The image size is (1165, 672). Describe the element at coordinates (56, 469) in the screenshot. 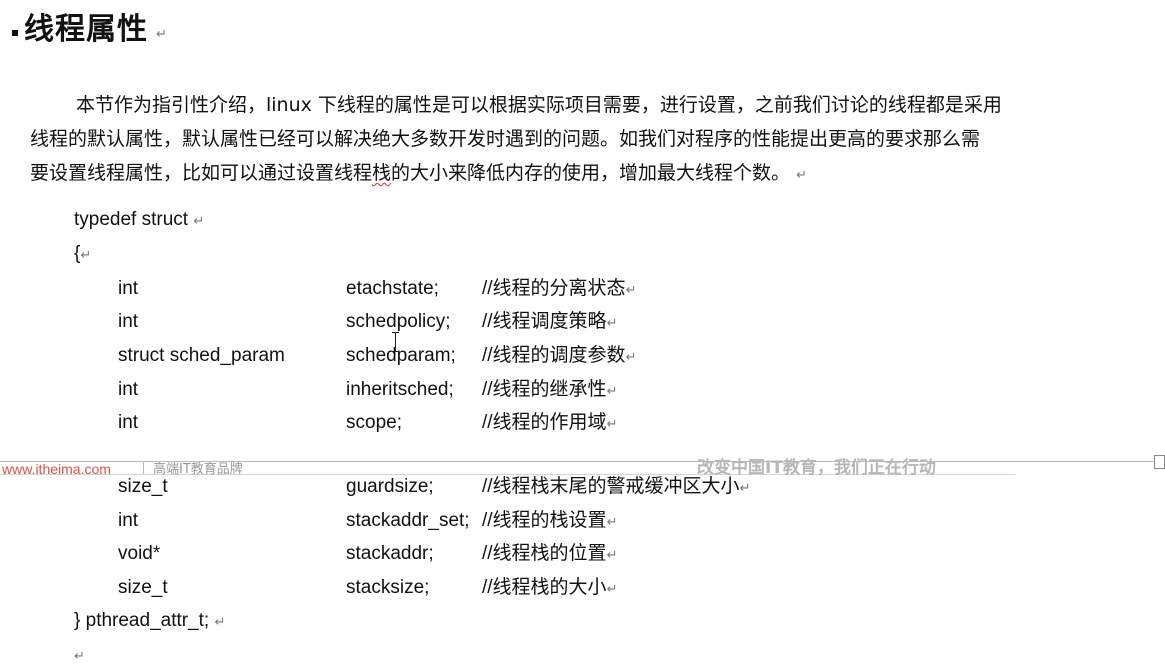

I see `site-url: www.itheima.com` at that location.